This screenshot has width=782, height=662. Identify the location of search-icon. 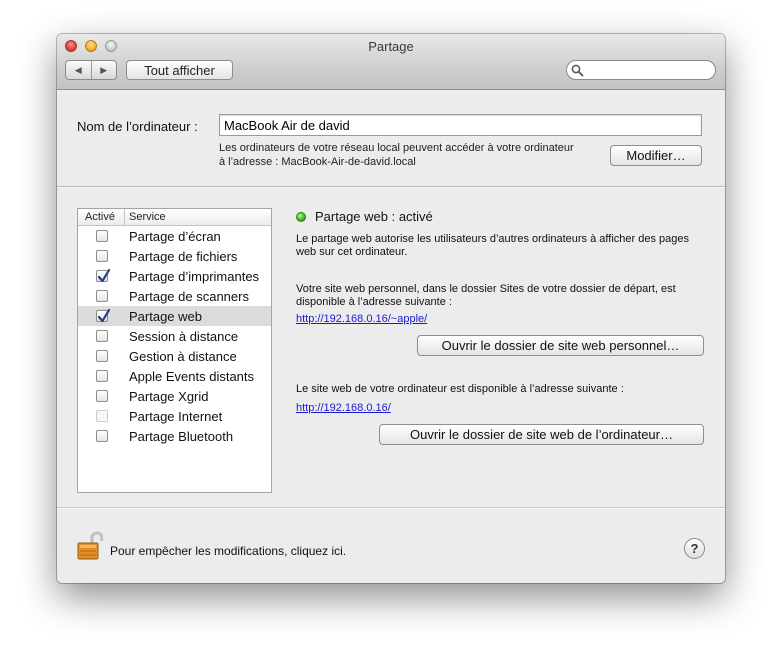
(577, 70).